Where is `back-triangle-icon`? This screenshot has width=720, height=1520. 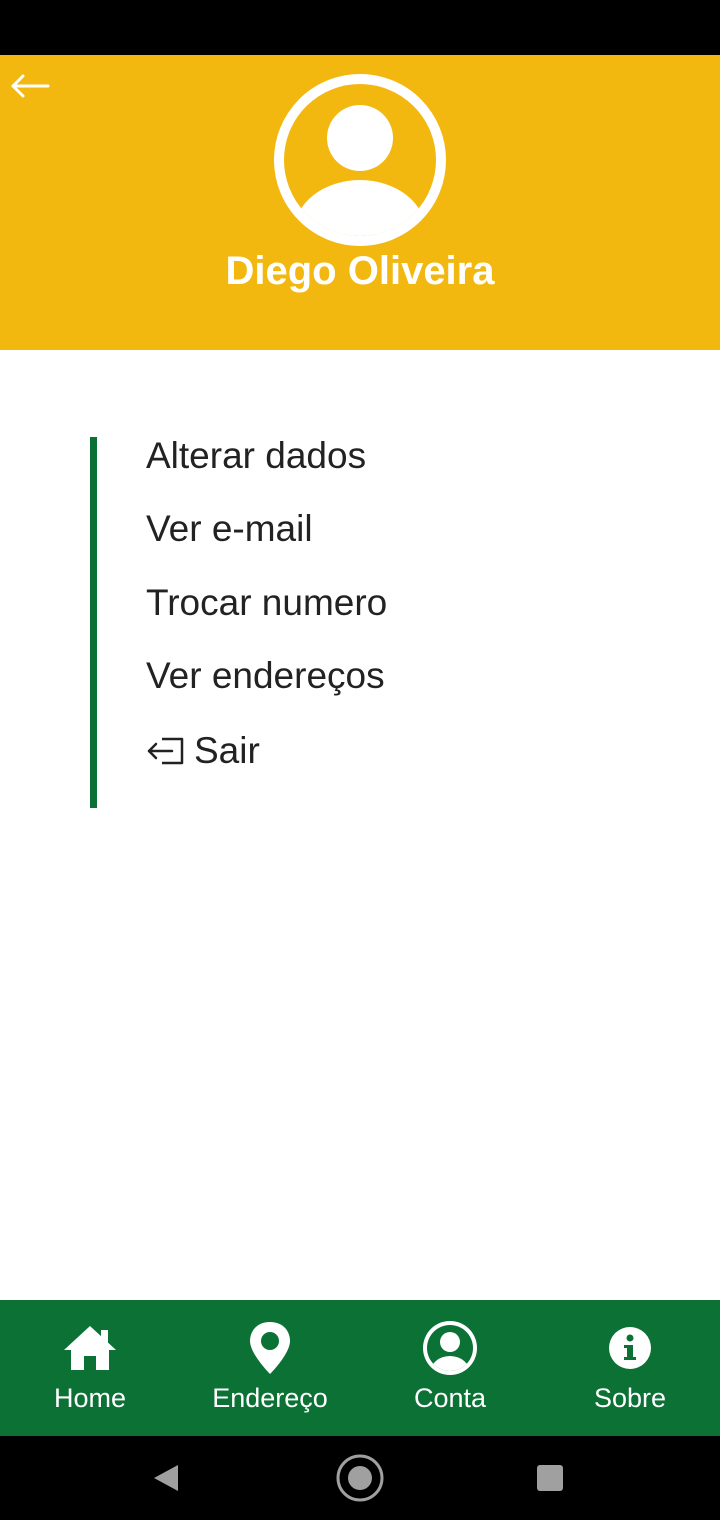
back-triangle-icon is located at coordinates (166, 1478).